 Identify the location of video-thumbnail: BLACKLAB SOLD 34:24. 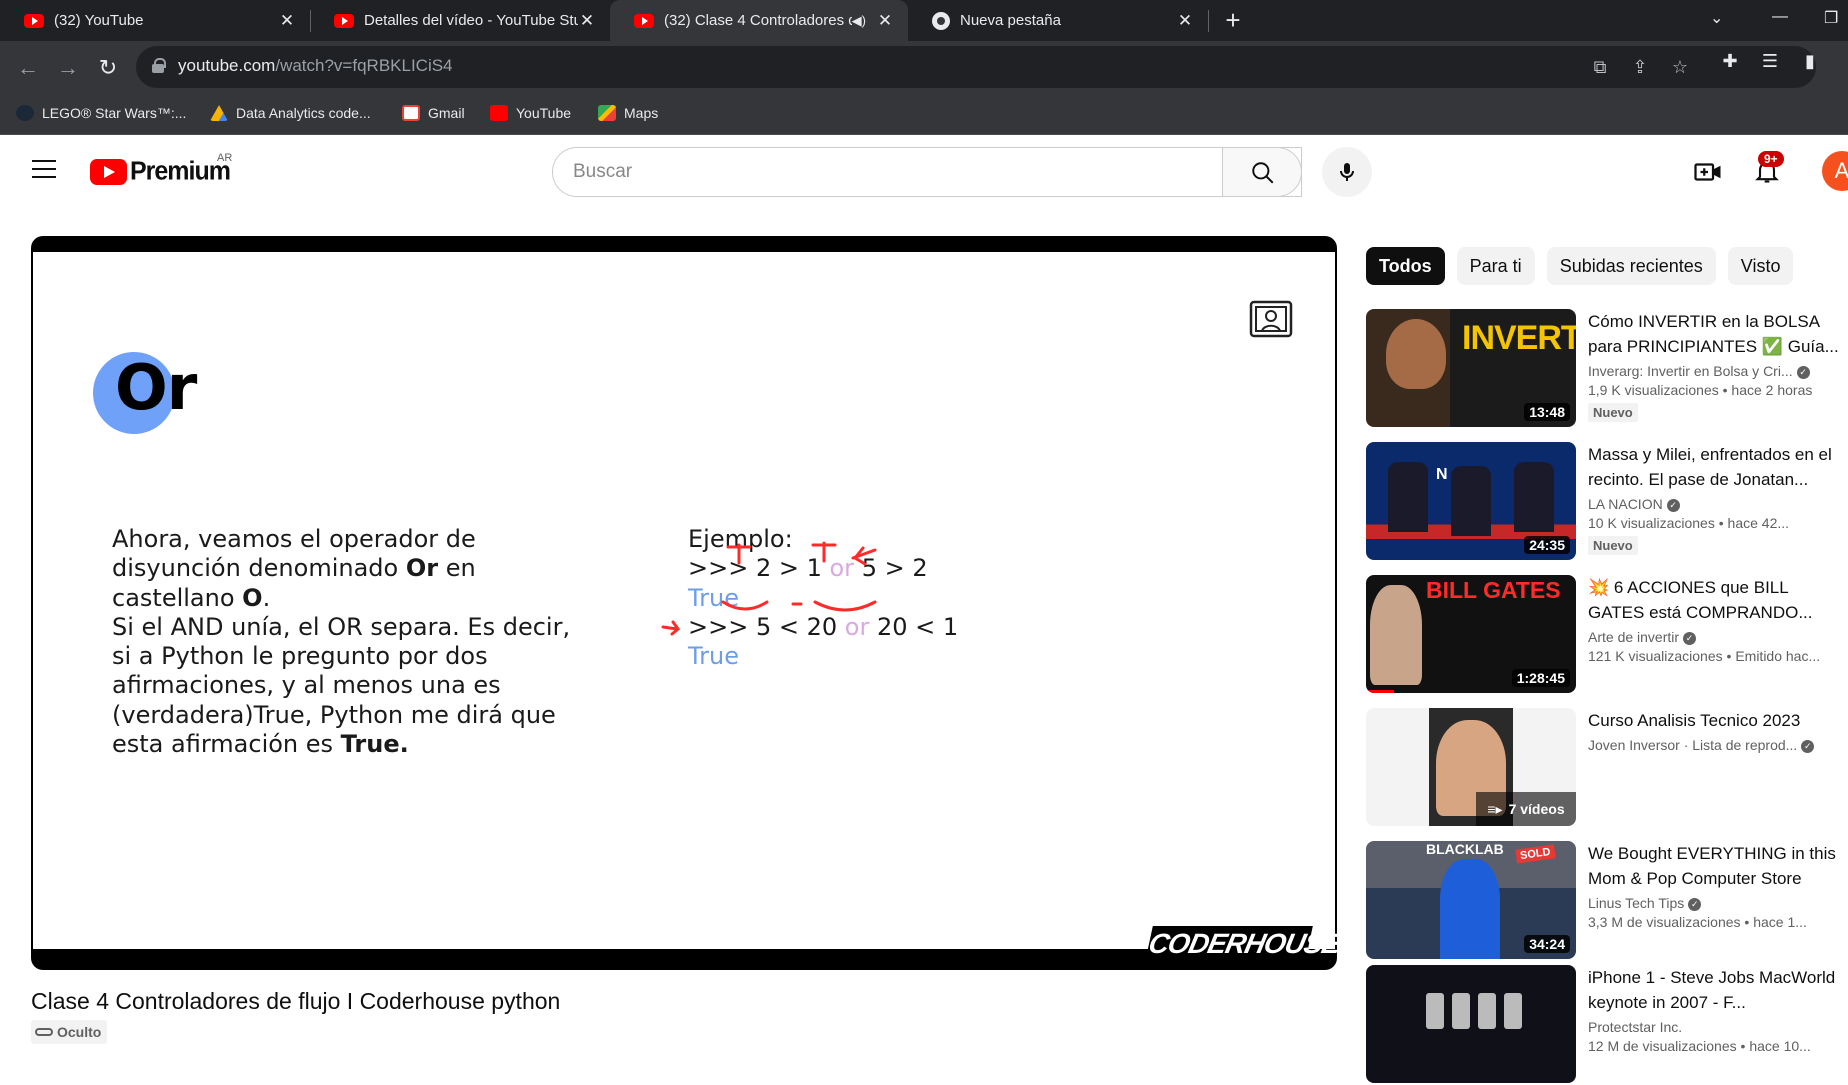
(1471, 900).